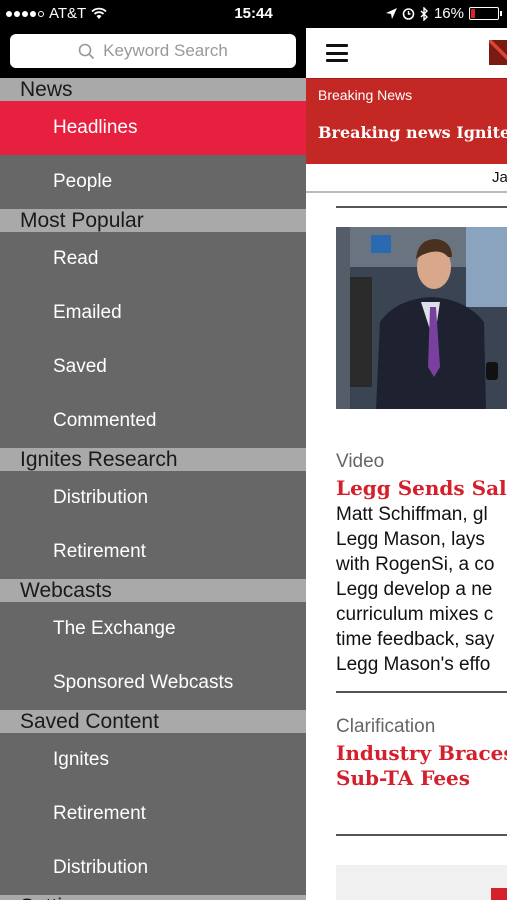  What do you see at coordinates (153, 683) in the screenshot?
I see `menu-item-sponsored-webcasts: Sponsored Webcasts` at bounding box center [153, 683].